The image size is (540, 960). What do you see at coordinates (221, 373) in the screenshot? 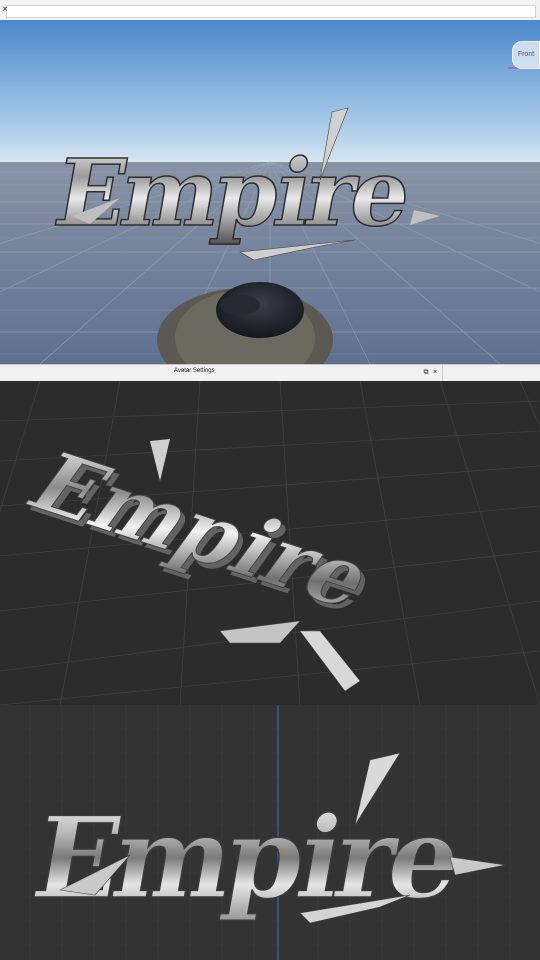
I see `titlebar-region` at bounding box center [221, 373].